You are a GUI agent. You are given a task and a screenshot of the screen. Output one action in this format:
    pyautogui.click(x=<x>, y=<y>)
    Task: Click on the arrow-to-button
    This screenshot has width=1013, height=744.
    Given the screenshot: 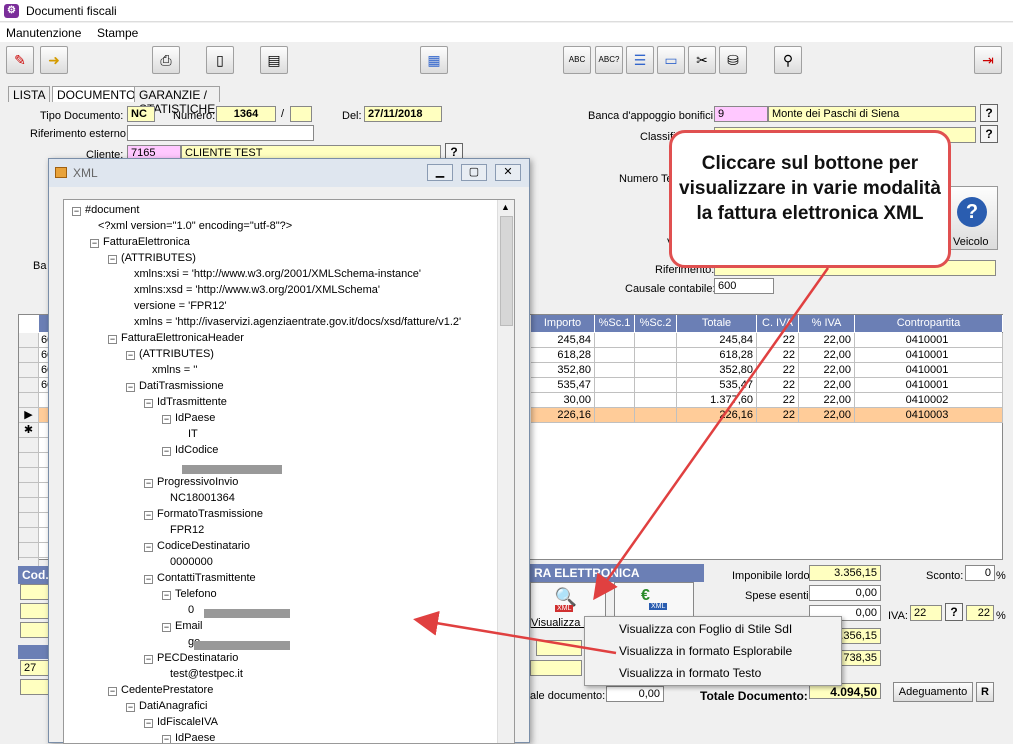 What is the action you would take?
    pyautogui.click(x=711, y=434)
    